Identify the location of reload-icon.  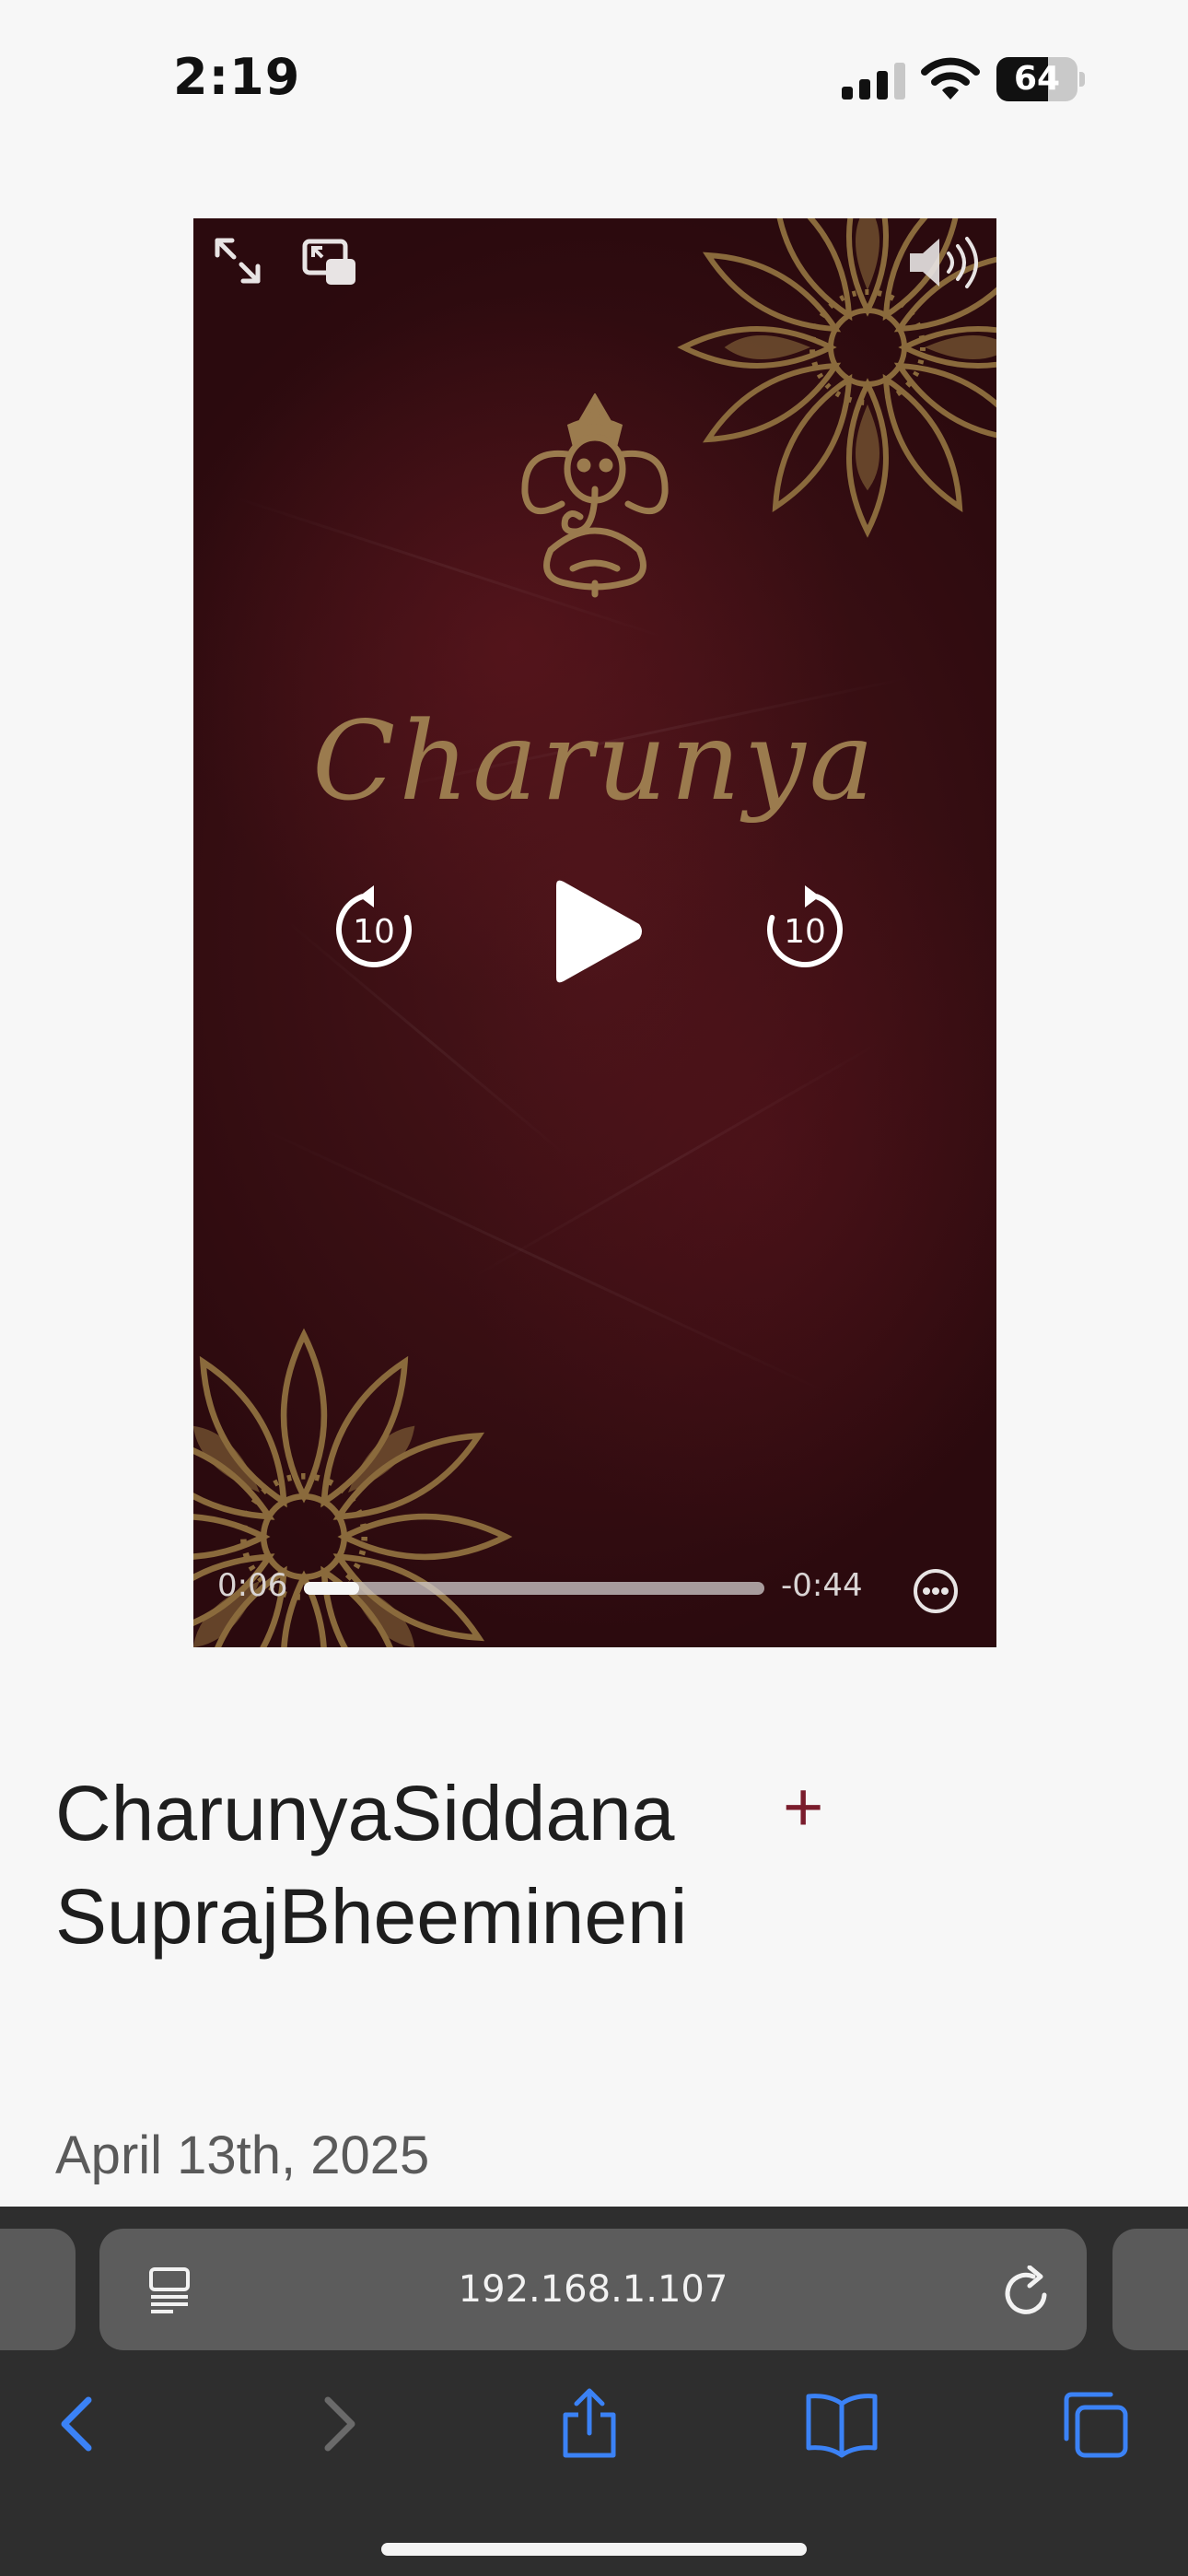
(1027, 2291).